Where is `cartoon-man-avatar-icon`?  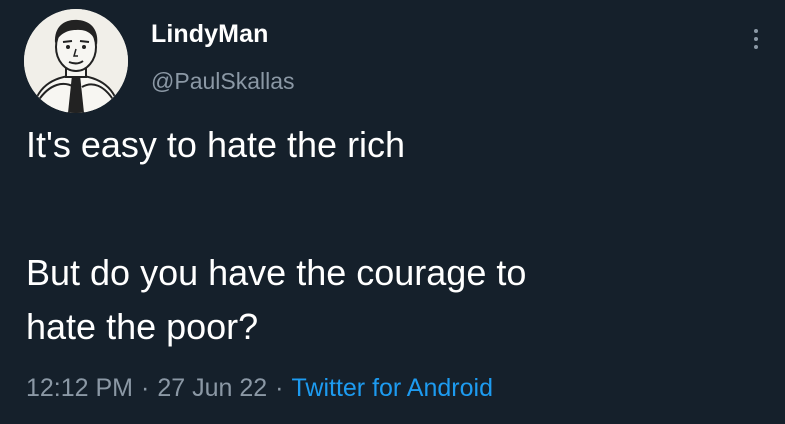
cartoon-man-avatar-icon is located at coordinates (76, 61).